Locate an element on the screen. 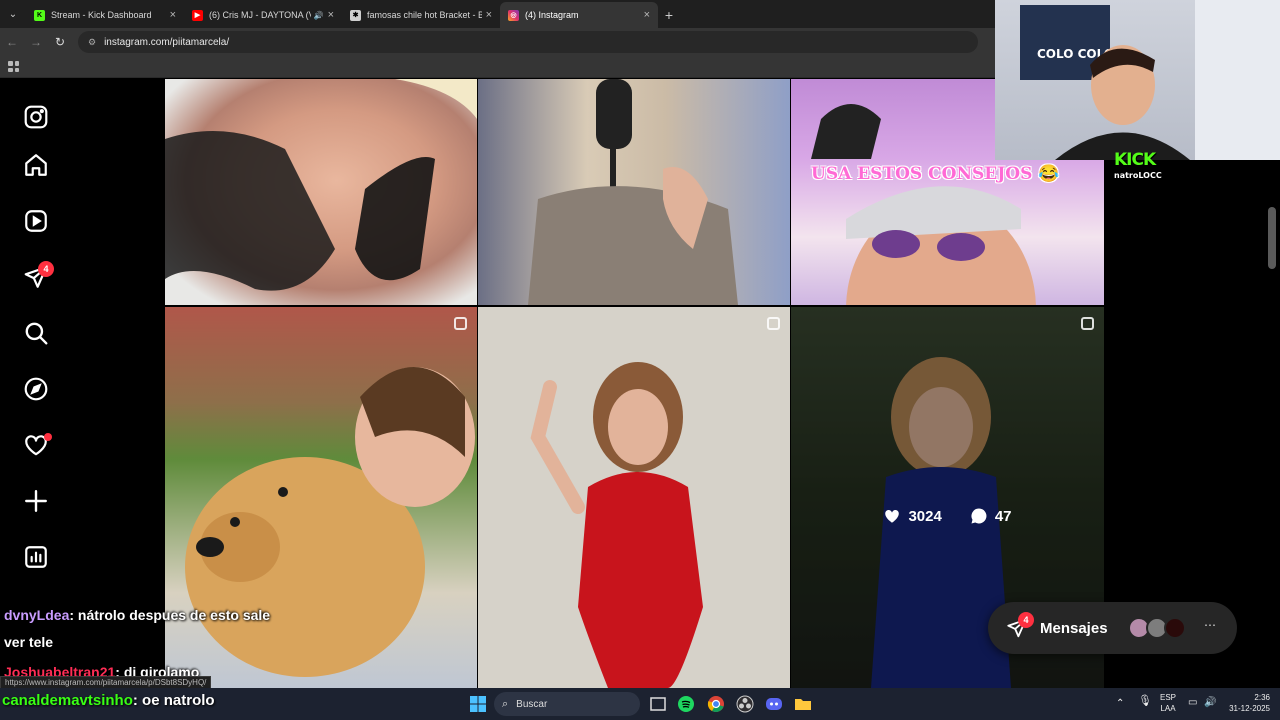 The height and width of the screenshot is (720, 1280). chat-text: ver tele is located at coordinates (29, 642).